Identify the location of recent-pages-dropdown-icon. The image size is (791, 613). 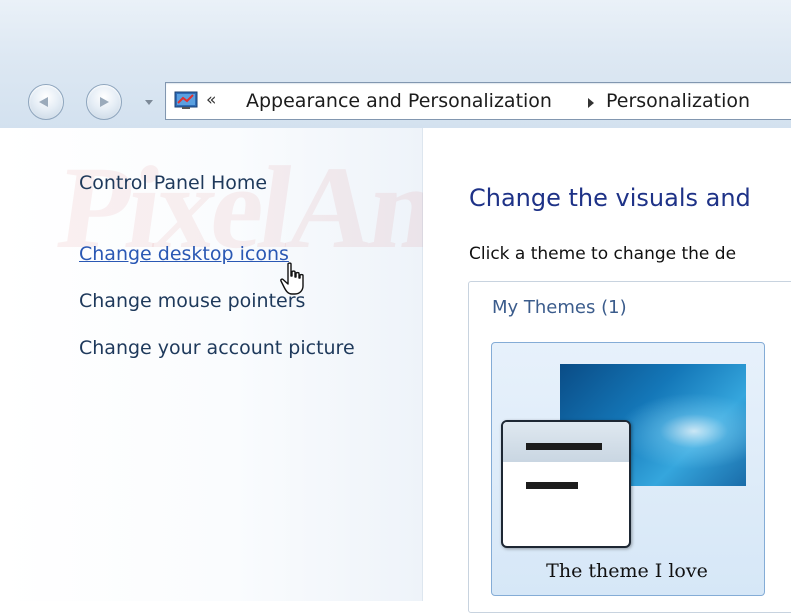
(149, 102).